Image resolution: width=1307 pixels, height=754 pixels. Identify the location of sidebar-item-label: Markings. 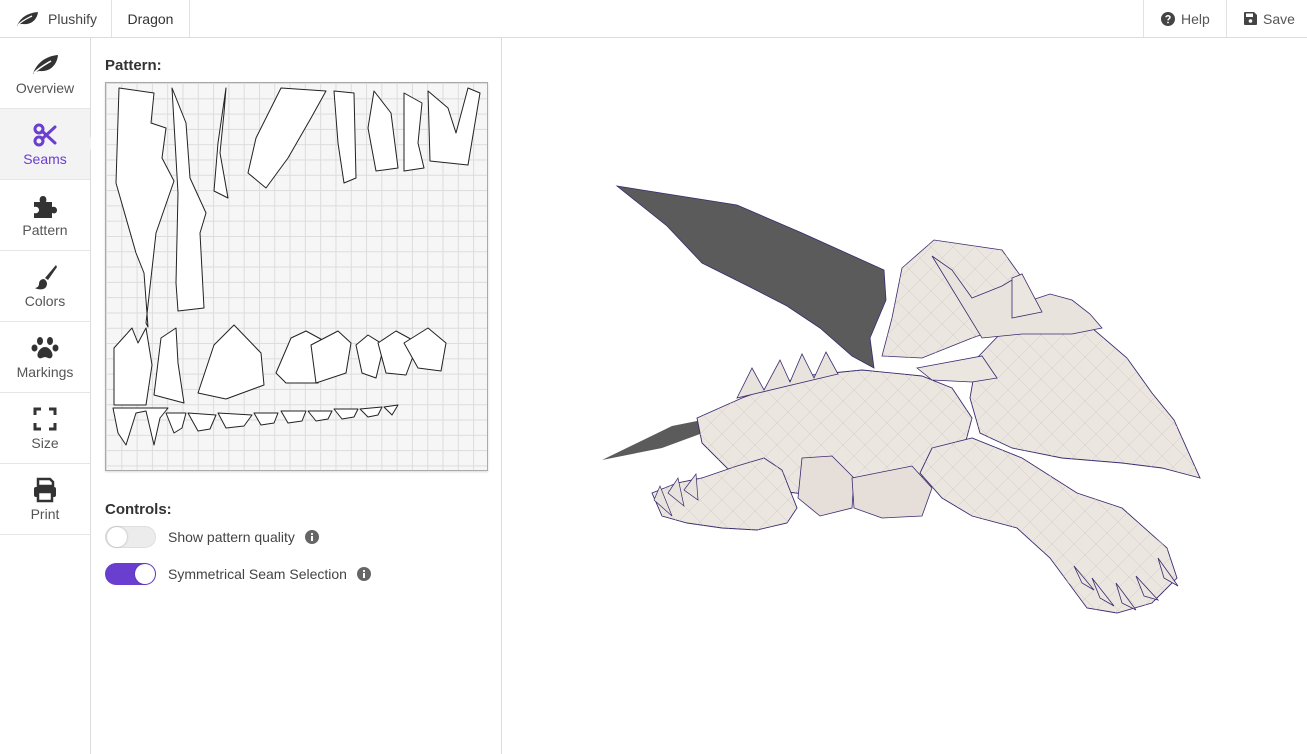
(45, 371).